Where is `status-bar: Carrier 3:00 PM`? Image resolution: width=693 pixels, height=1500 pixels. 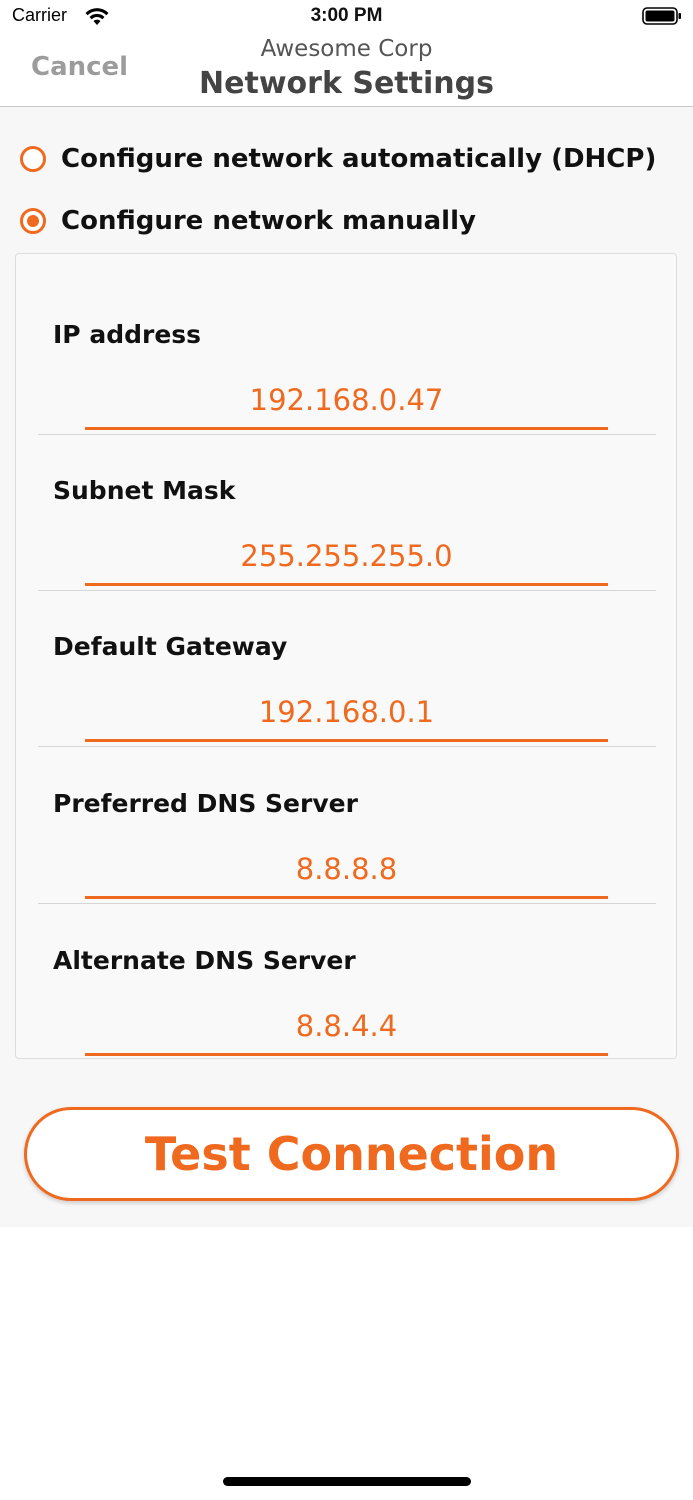
status-bar: Carrier 3:00 PM is located at coordinates (346, 17).